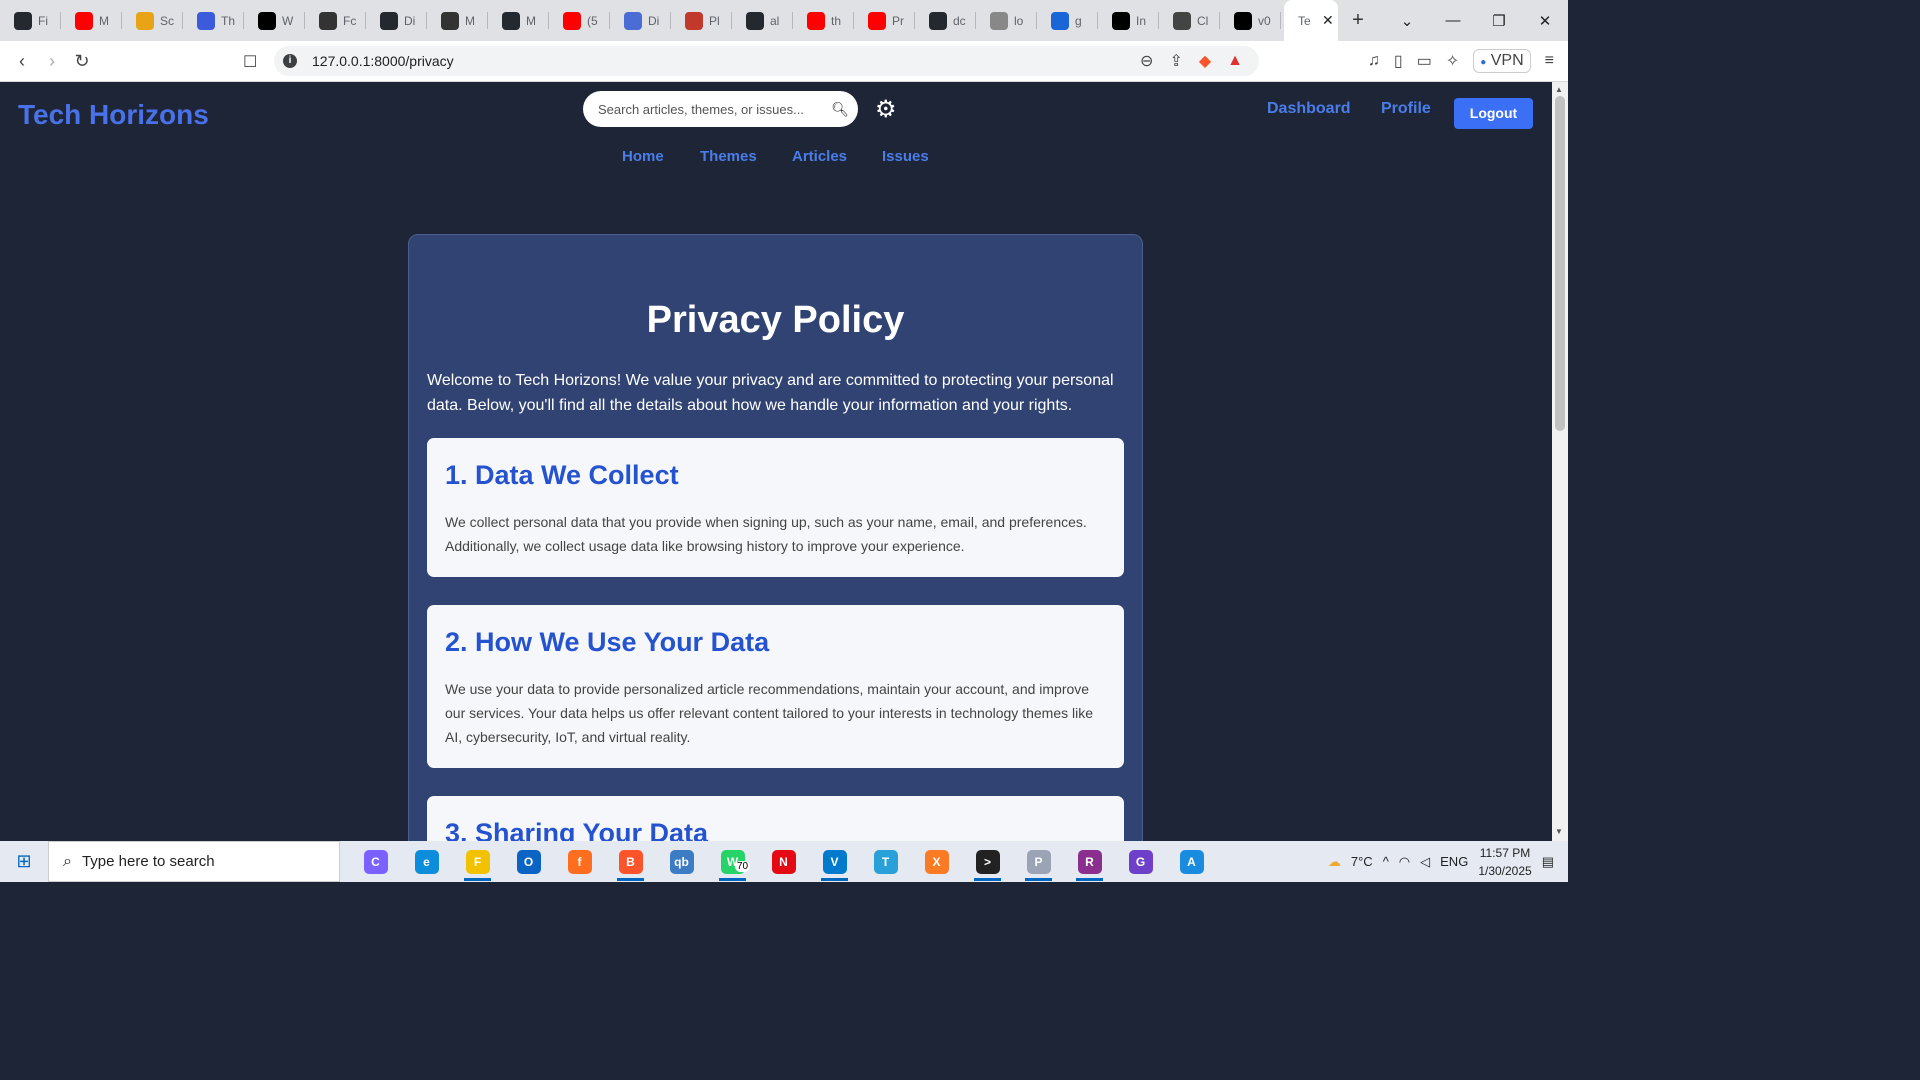  I want to click on taskbar-app: >, so click(987, 861).